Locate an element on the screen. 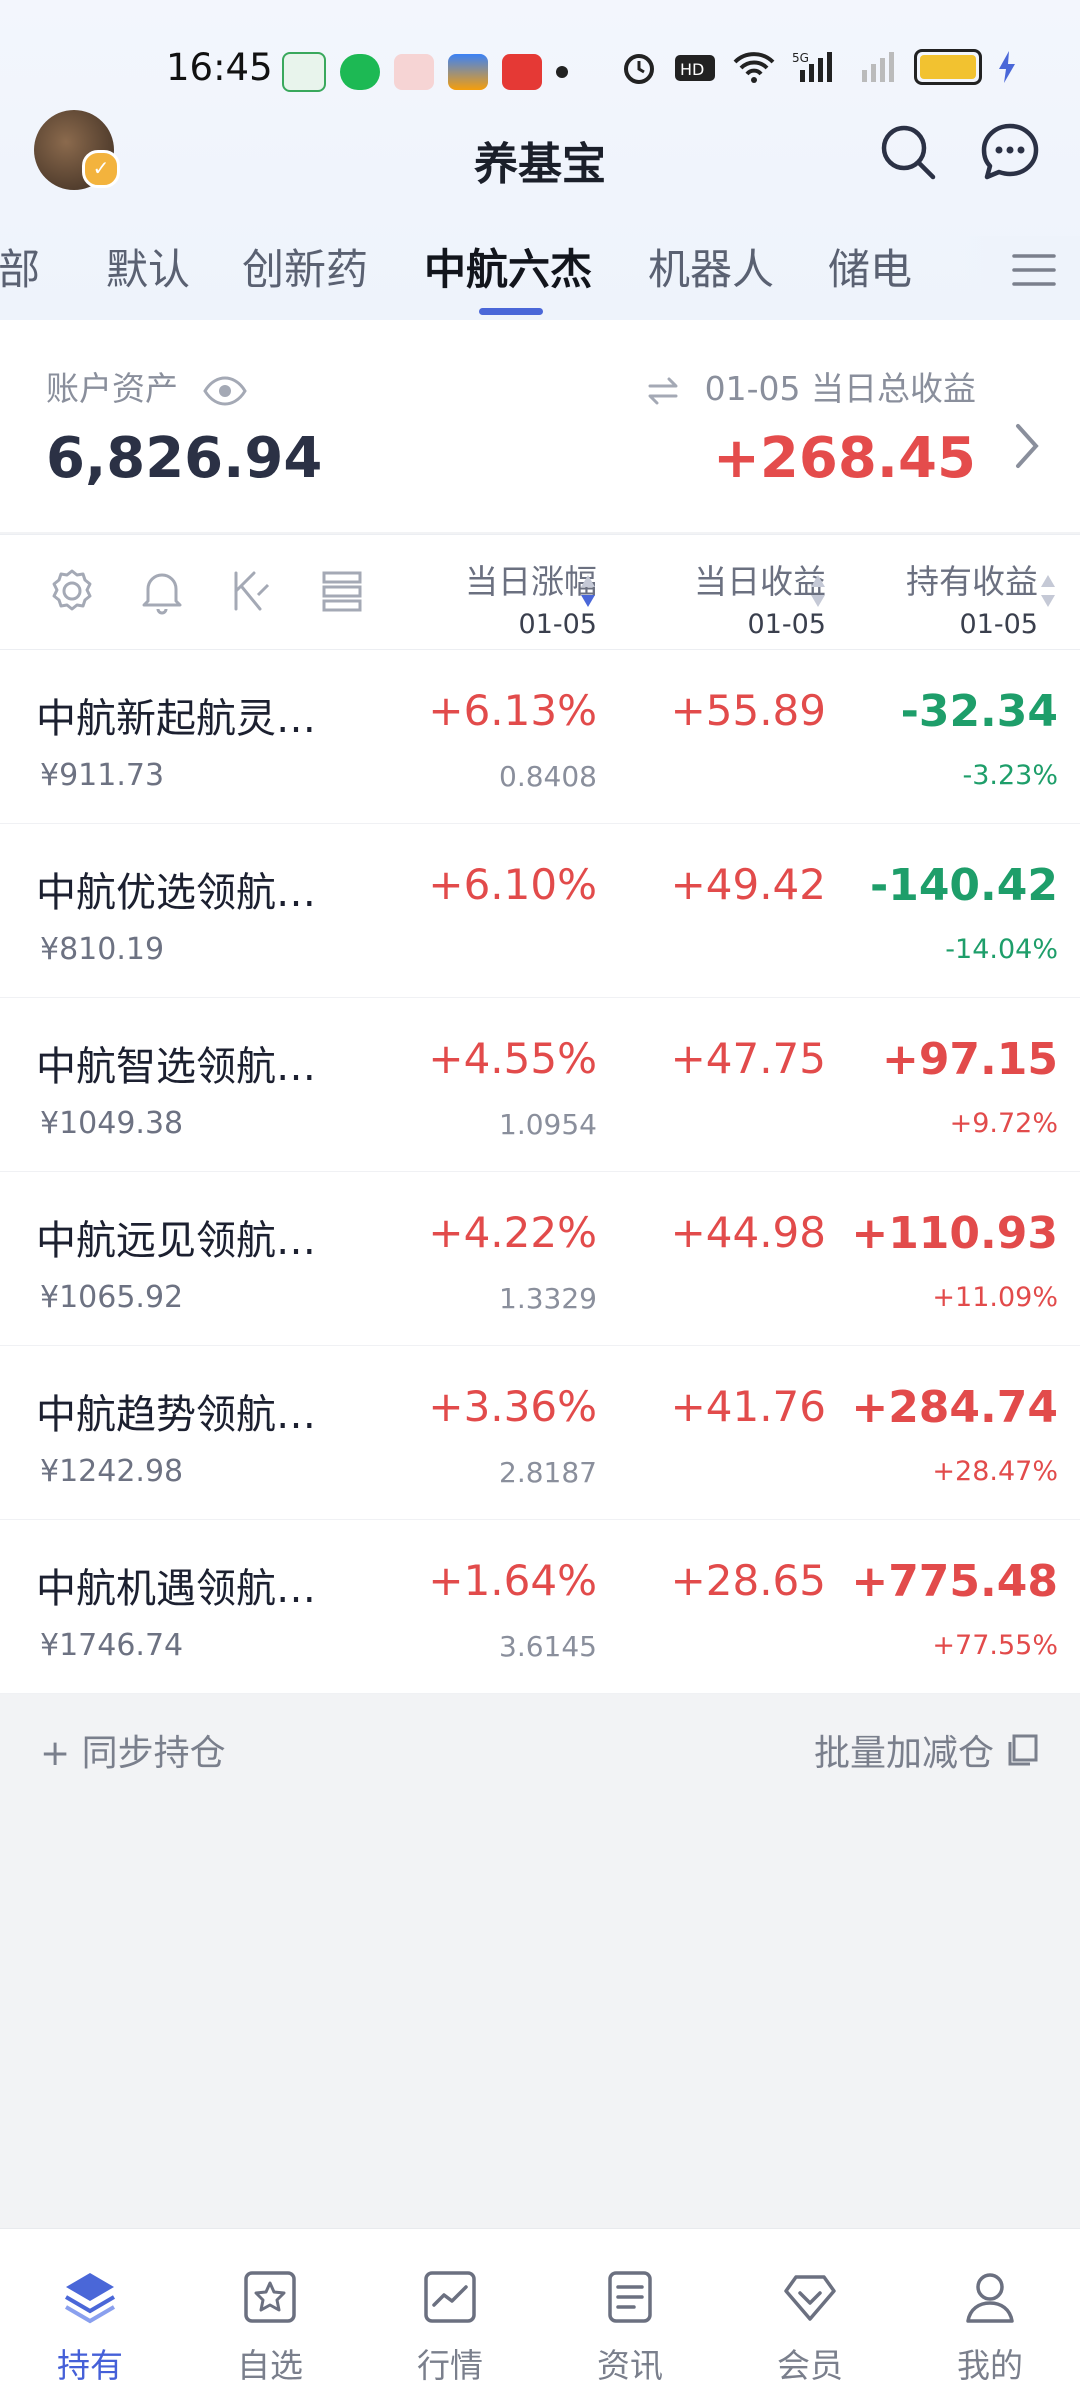  fund-daily-change: +6.13% is located at coordinates (512, 710).